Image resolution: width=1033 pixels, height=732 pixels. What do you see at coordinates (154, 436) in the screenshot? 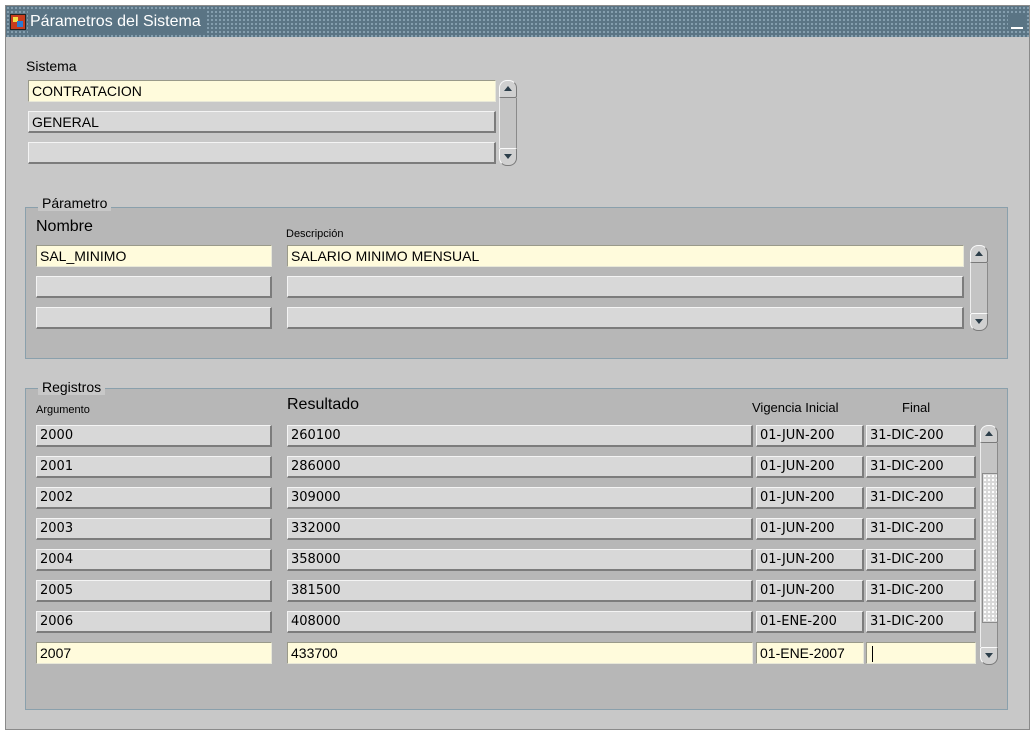
I see `argumento-field: 2000` at bounding box center [154, 436].